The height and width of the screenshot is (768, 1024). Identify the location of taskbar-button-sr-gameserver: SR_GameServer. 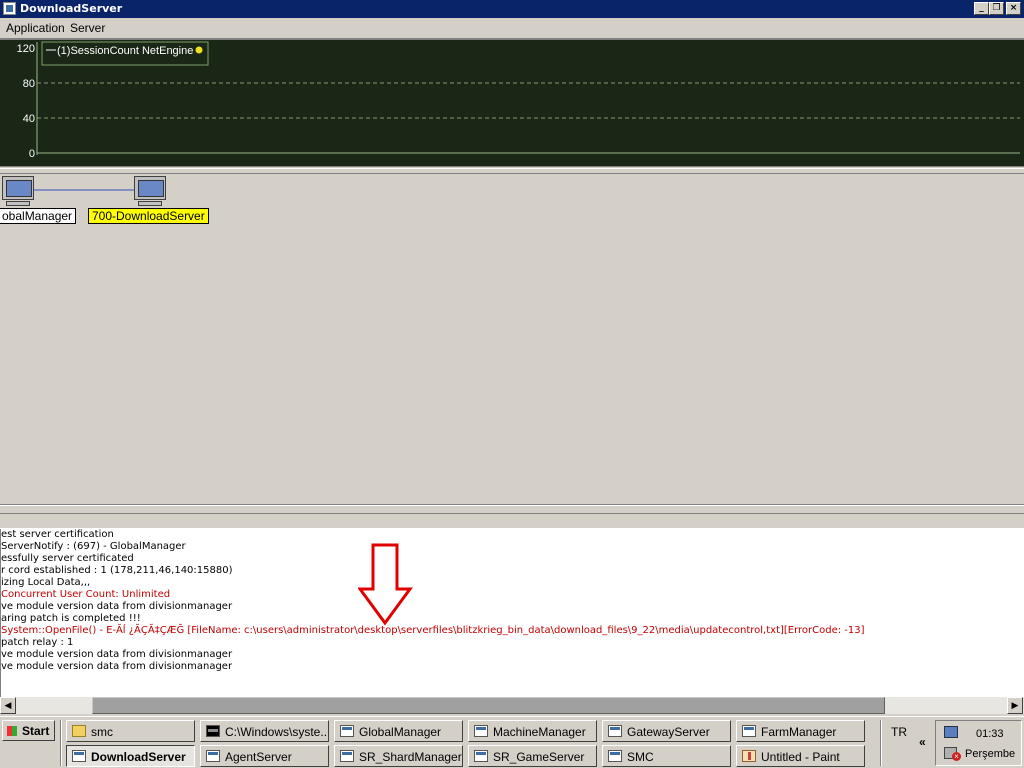
(532, 756).